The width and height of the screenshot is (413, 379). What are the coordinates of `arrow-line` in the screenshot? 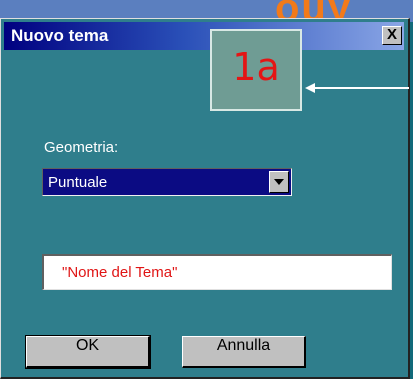 It's located at (358, 88).